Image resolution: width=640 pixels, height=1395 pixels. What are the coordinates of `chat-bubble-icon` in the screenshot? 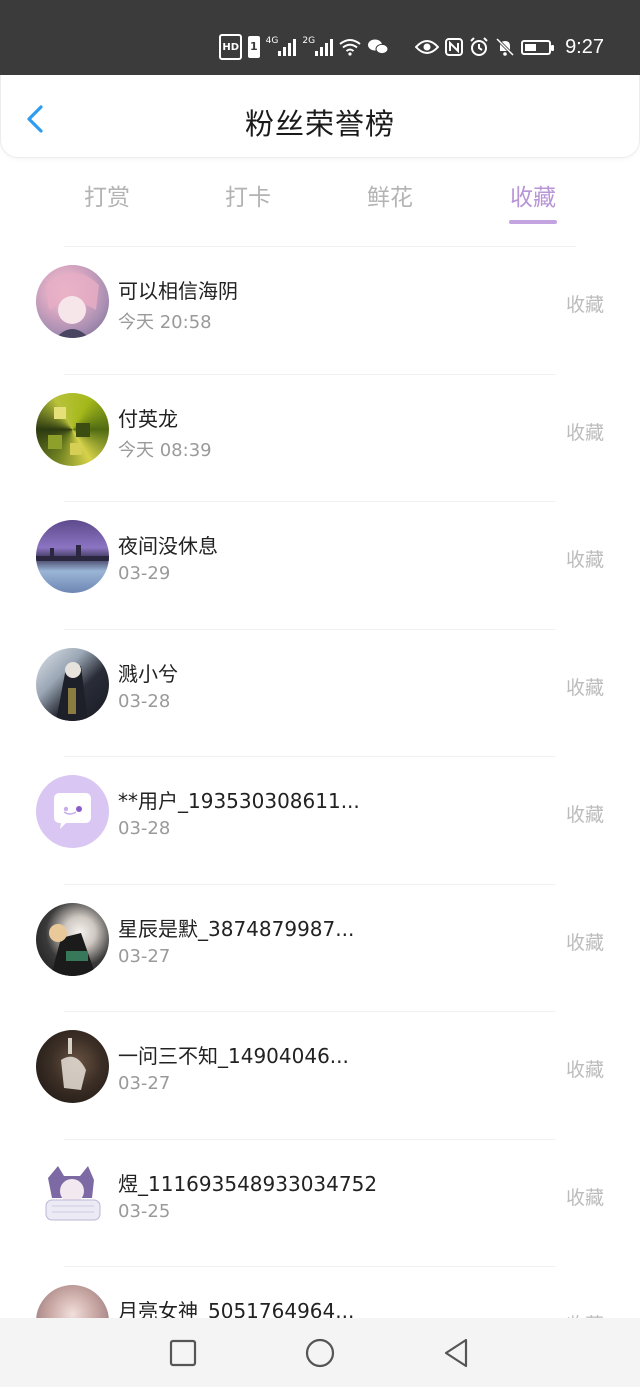 It's located at (72, 811).